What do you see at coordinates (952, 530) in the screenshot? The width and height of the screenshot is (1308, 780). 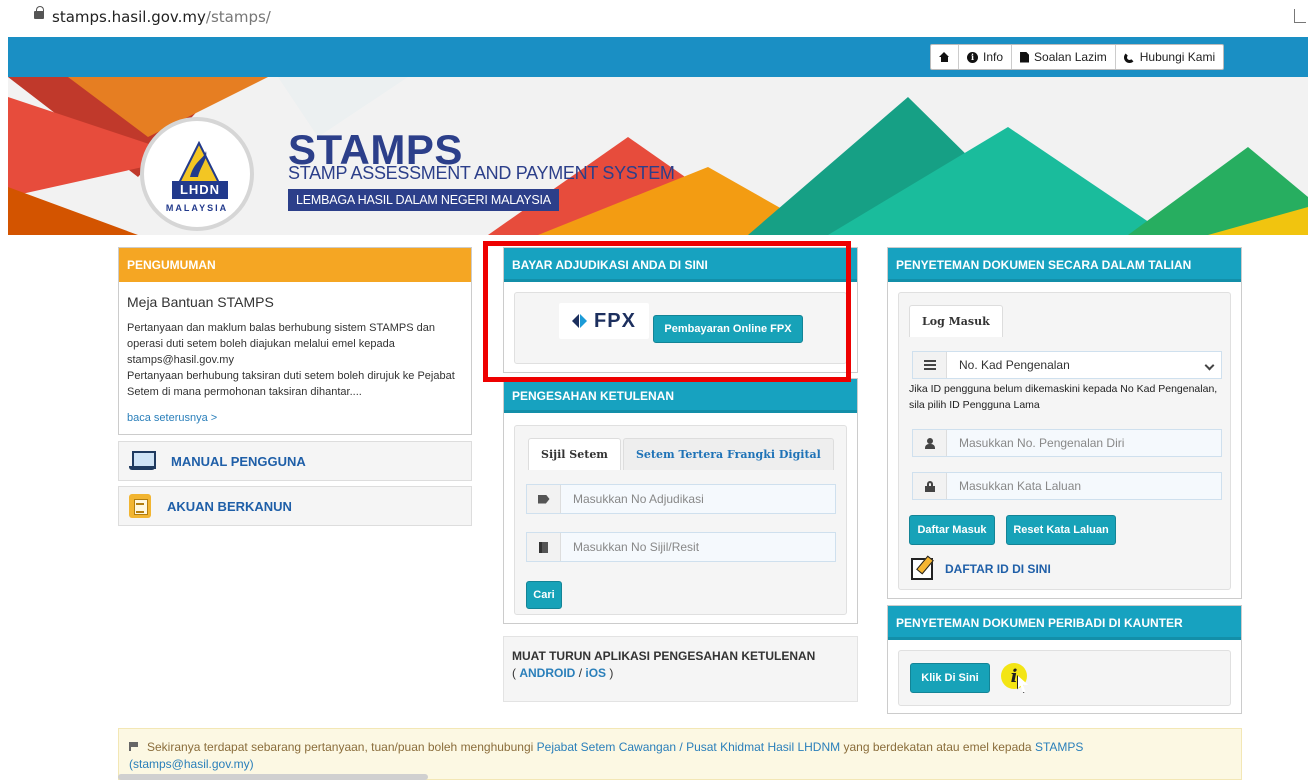 I see `login-button: Daftar Masuk` at bounding box center [952, 530].